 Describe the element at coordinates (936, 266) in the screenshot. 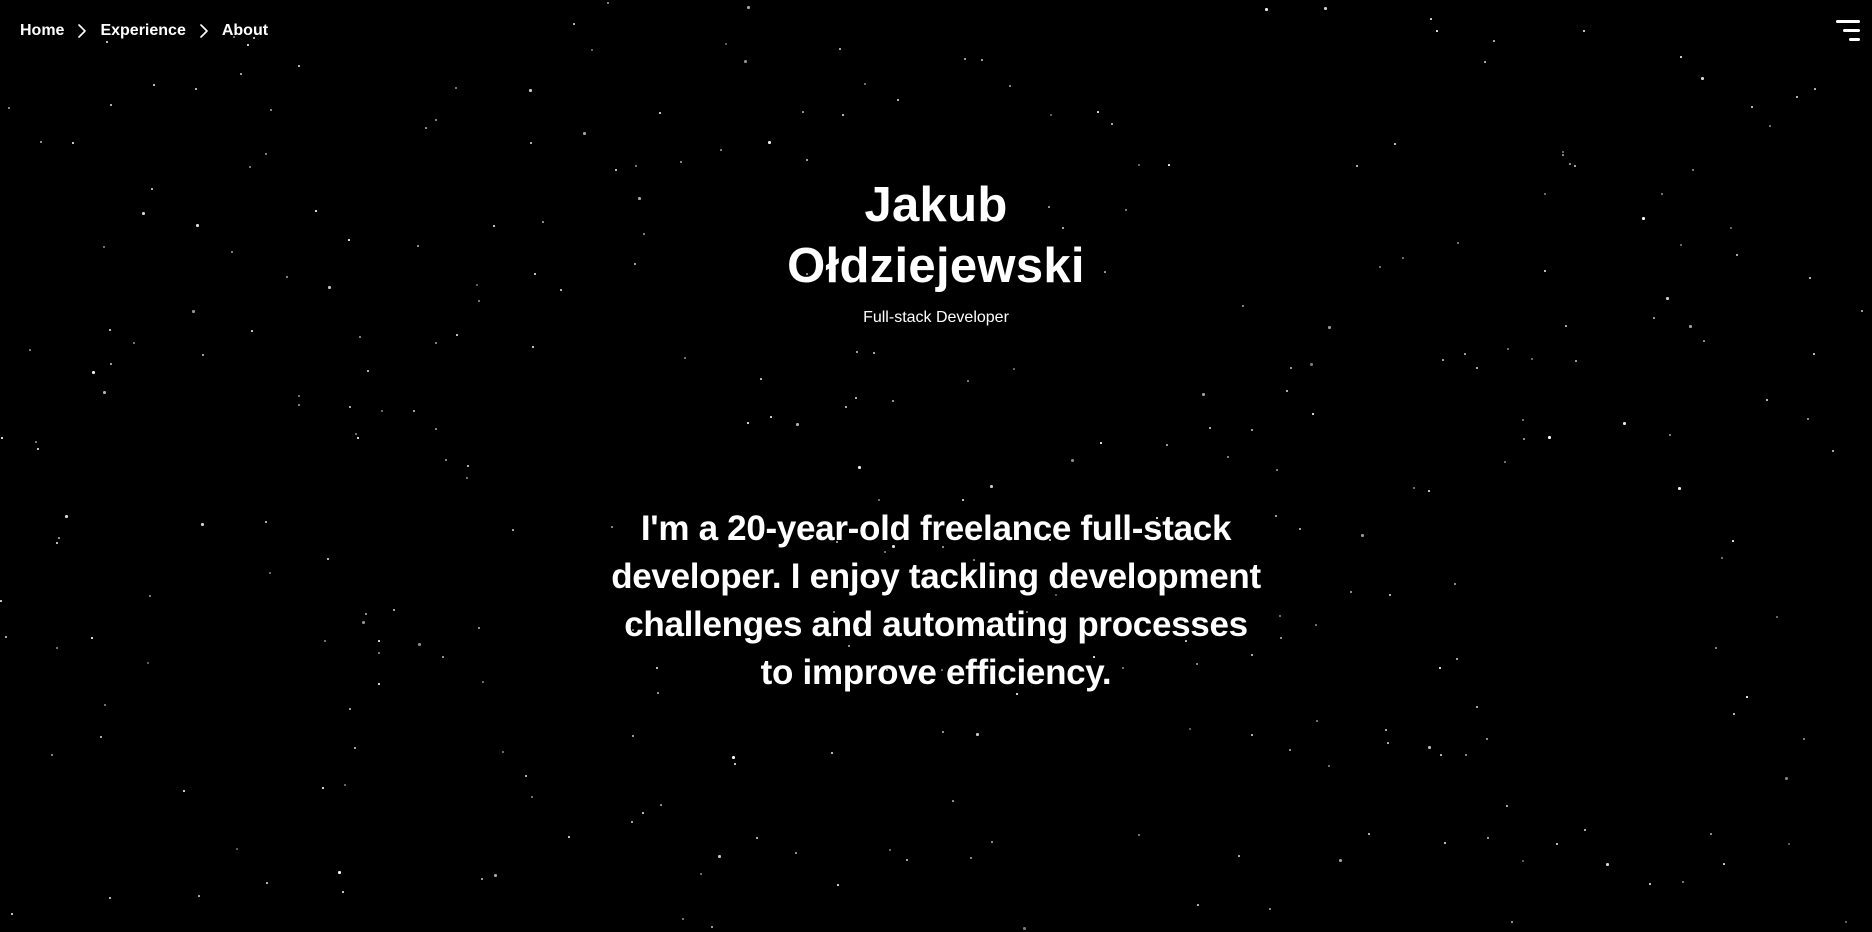

I see `name-last: Ołdziejewski` at that location.